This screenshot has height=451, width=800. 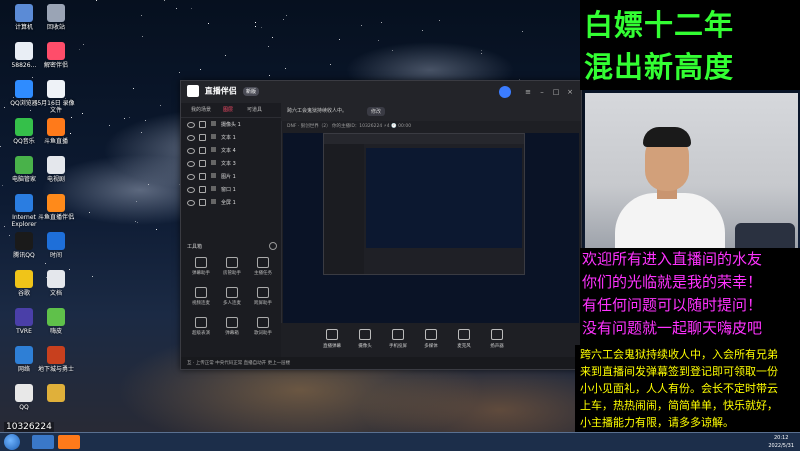 I want to click on toolbox-item: 多人连麦, so click(x=232, y=296).